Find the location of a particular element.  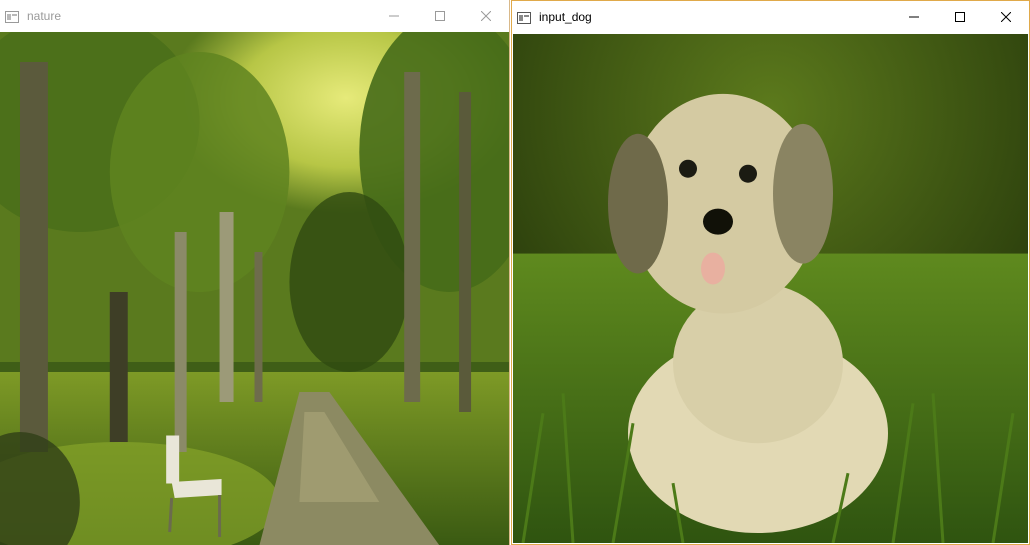

input-dog-titlebar: input_dog is located at coordinates (770, 17).